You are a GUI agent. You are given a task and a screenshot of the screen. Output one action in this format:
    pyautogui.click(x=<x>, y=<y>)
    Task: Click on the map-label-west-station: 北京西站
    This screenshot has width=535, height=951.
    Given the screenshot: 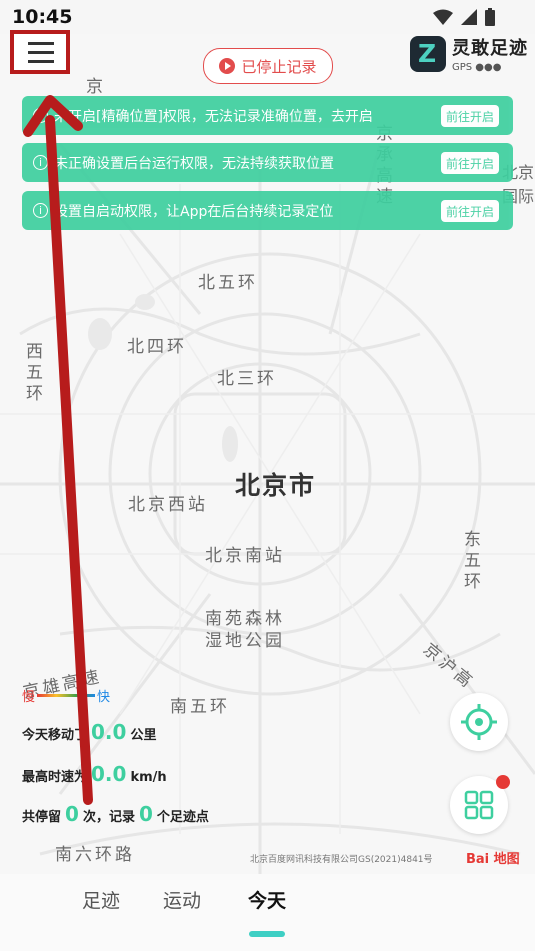 What is the action you would take?
    pyautogui.click(x=168, y=505)
    